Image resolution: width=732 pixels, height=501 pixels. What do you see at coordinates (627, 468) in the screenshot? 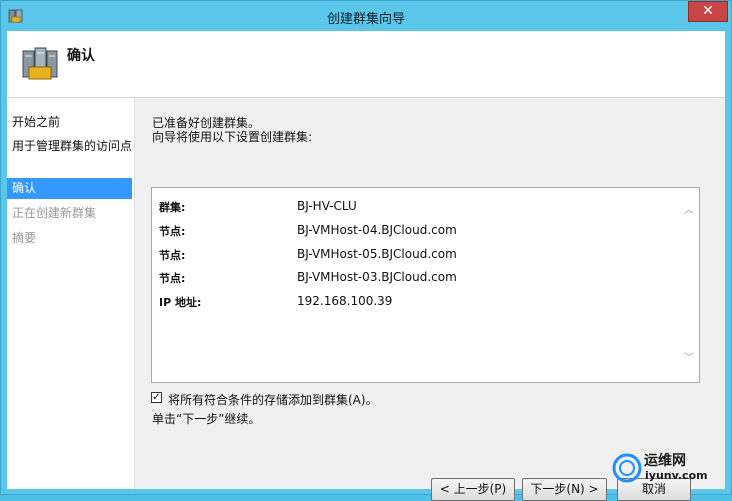
I see `watermark-logo-icon` at bounding box center [627, 468].